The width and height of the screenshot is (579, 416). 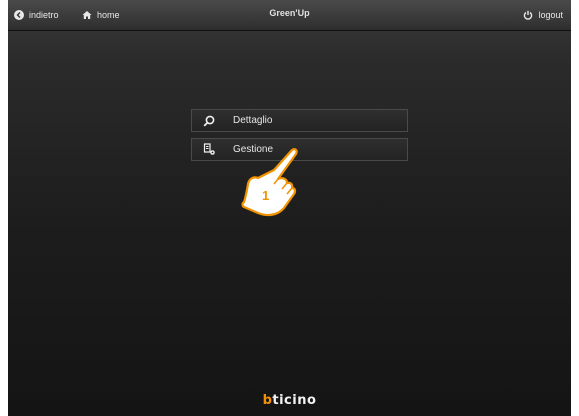 What do you see at coordinates (299, 120) in the screenshot?
I see `menu-item-dettaglio: Dettaglio` at bounding box center [299, 120].